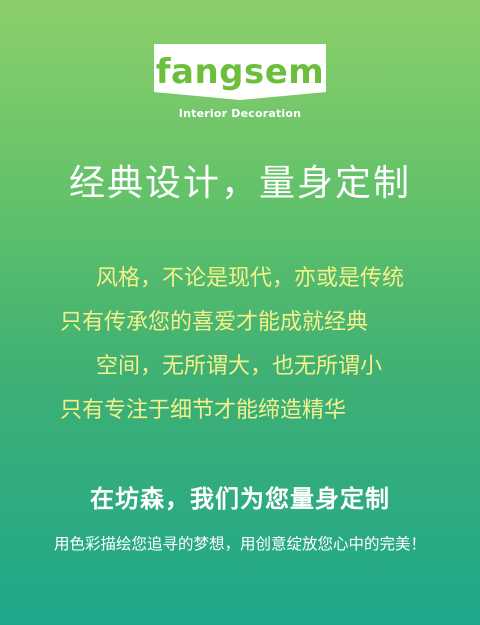 Image resolution: width=480 pixels, height=625 pixels. What do you see at coordinates (240, 113) in the screenshot?
I see `logo-subtitle: Interior Decoration` at bounding box center [240, 113].